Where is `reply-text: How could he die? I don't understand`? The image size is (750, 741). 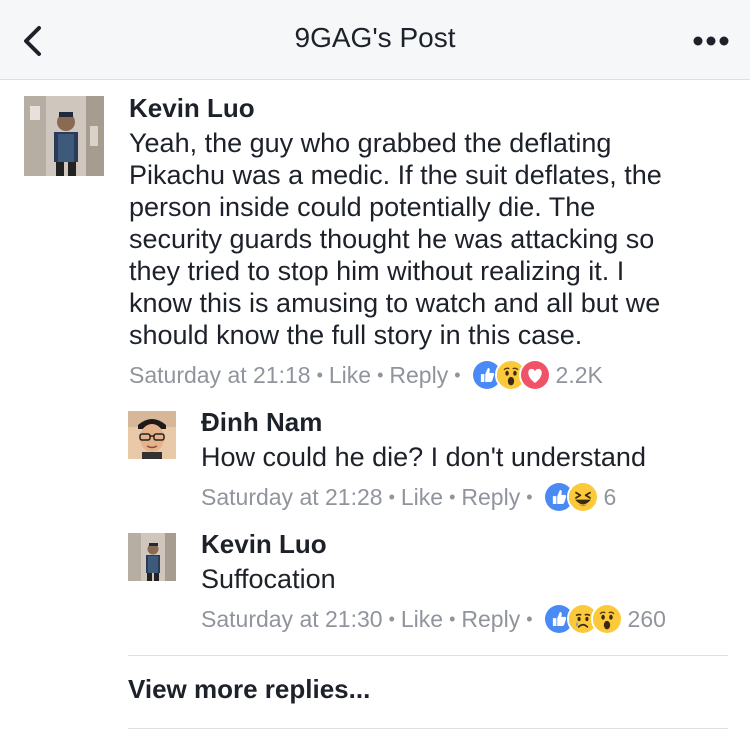
reply-text: How could he die? I don't understand is located at coordinates (423, 457).